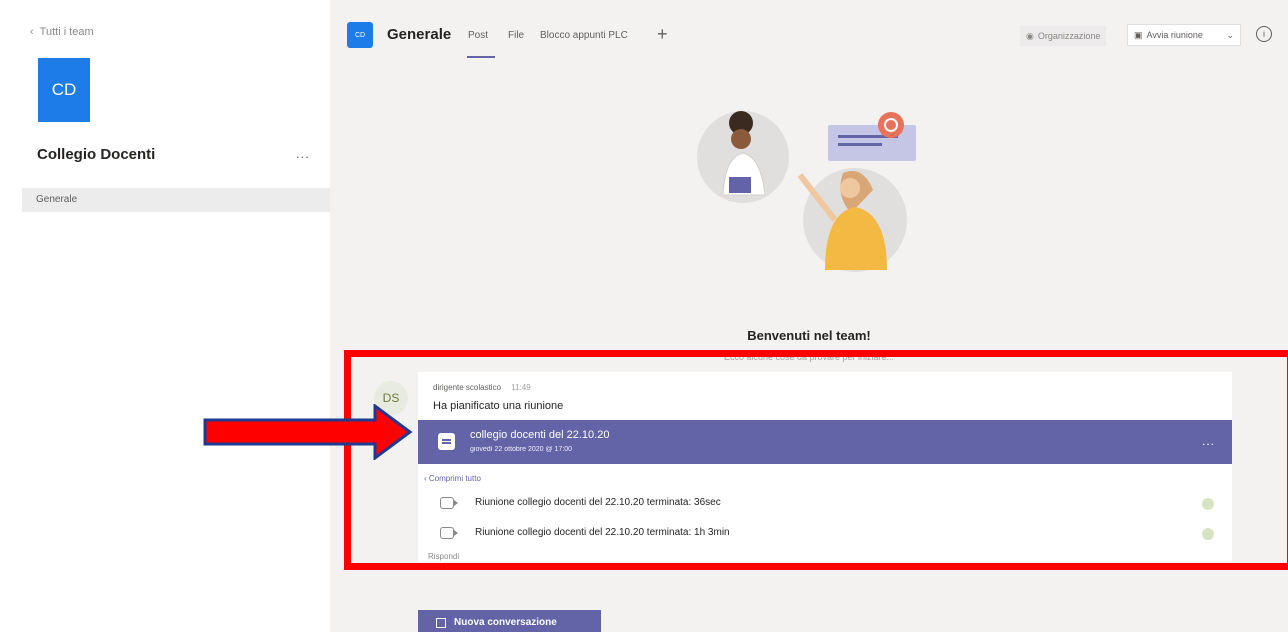 This screenshot has width=1288, height=632. Describe the element at coordinates (806, 191) in the screenshot. I see `welcome-illustration` at that location.